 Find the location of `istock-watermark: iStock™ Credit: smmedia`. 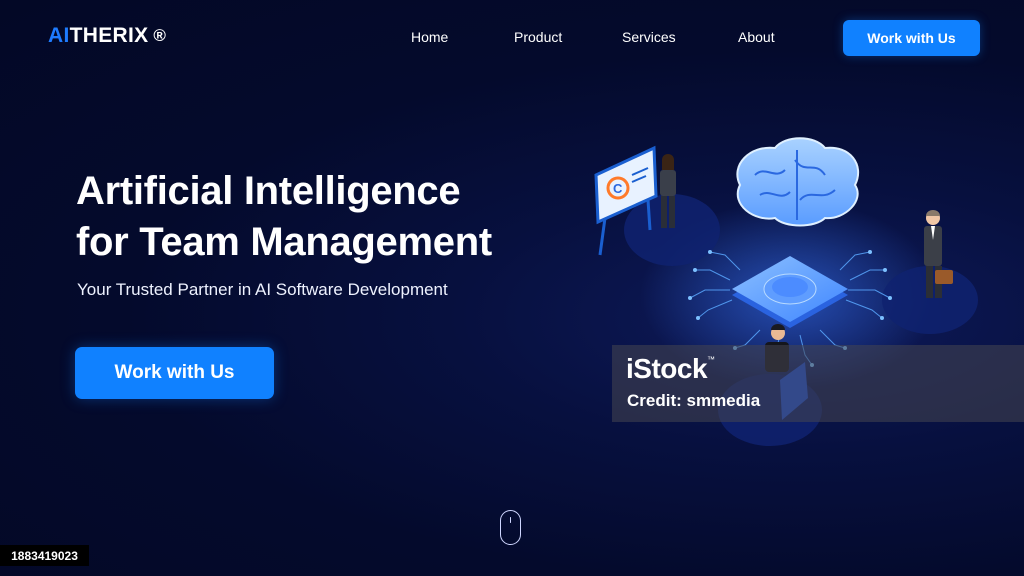

istock-watermark: iStock™ Credit: smmedia is located at coordinates (818, 383).